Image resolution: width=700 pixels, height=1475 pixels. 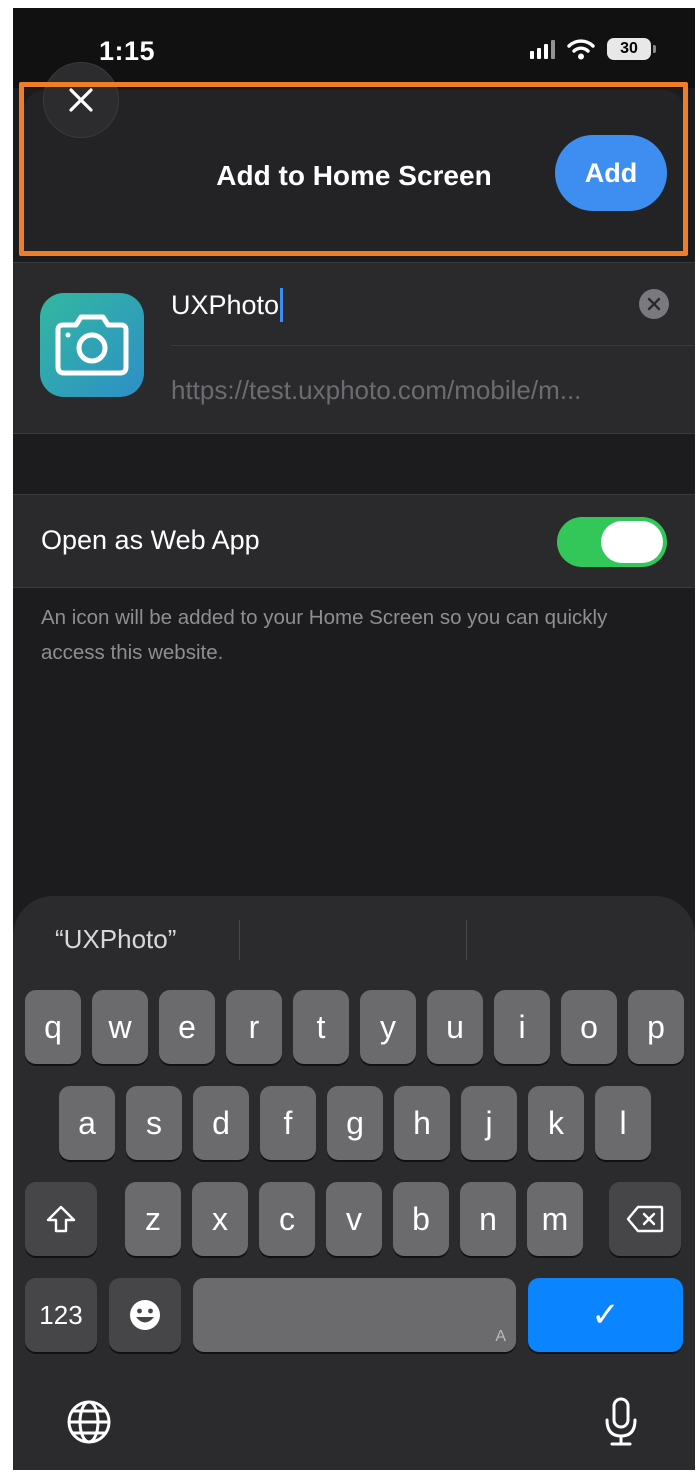 What do you see at coordinates (254, 1027) in the screenshot?
I see `key-r: r` at bounding box center [254, 1027].